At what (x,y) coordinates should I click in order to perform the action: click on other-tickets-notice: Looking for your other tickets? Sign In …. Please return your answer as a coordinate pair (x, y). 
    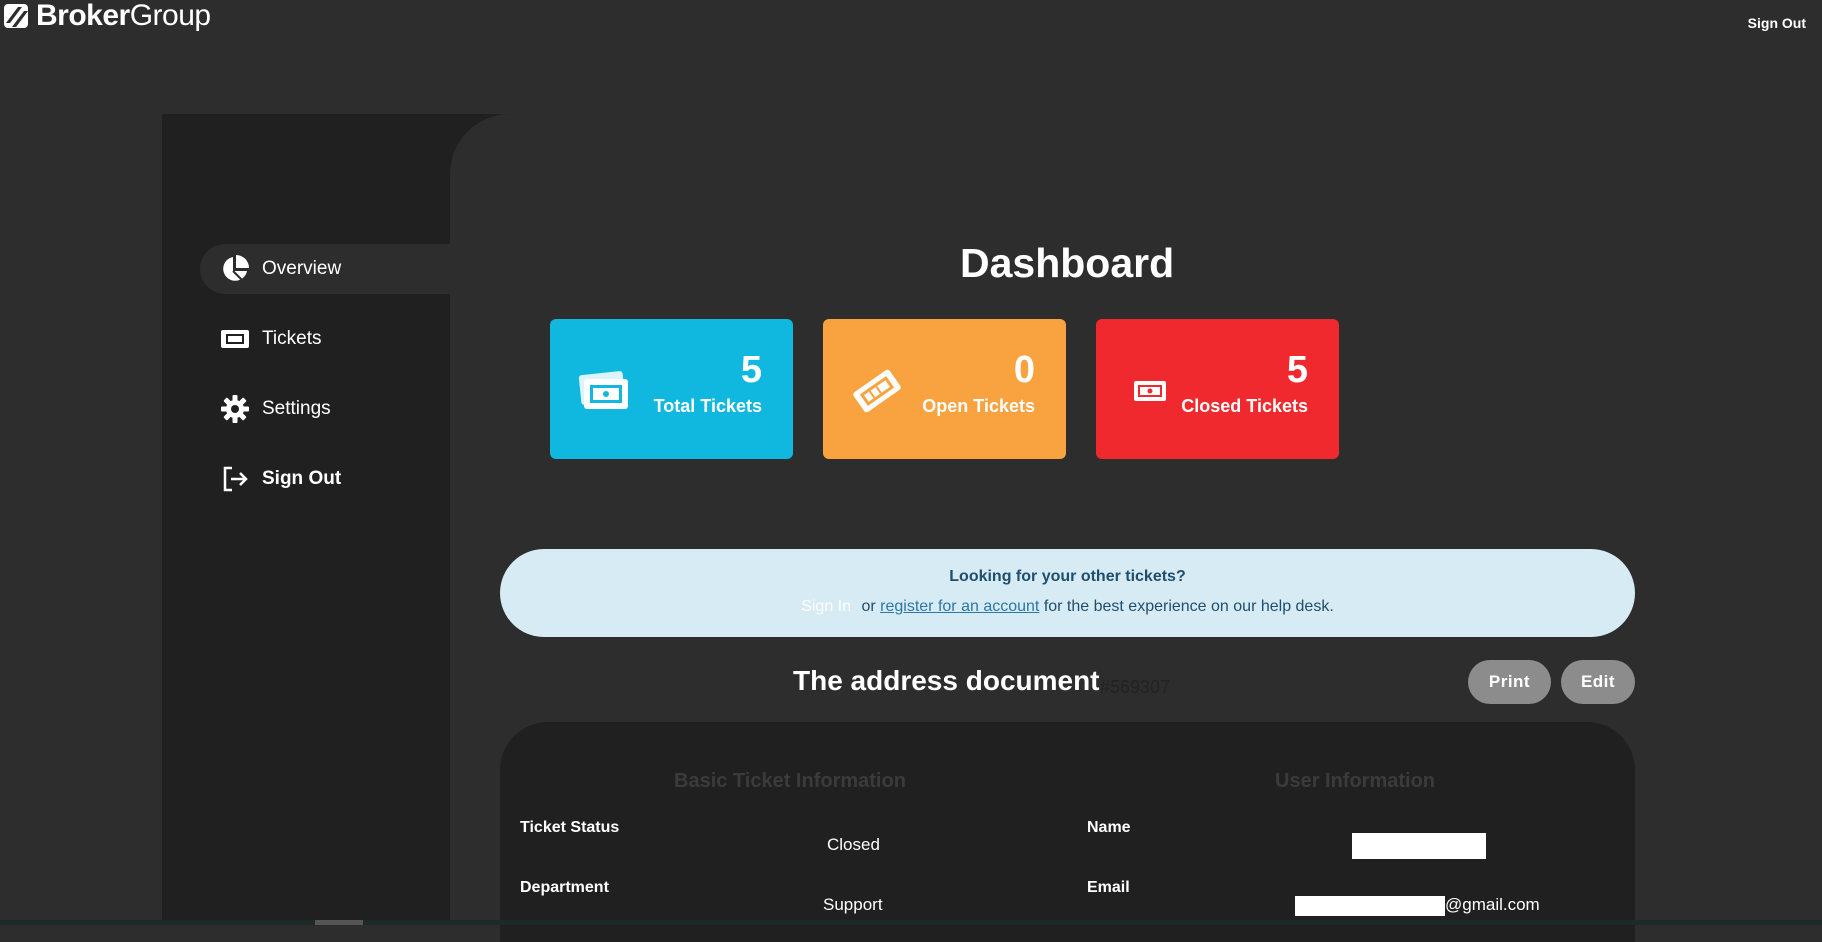
    Looking at the image, I should click on (1067, 593).